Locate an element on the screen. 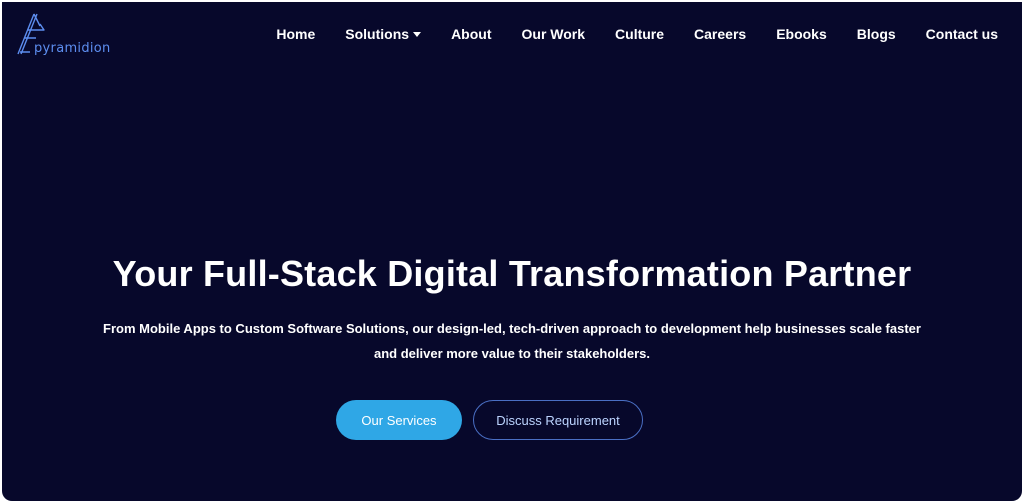  nav-culture: Culture is located at coordinates (639, 34).